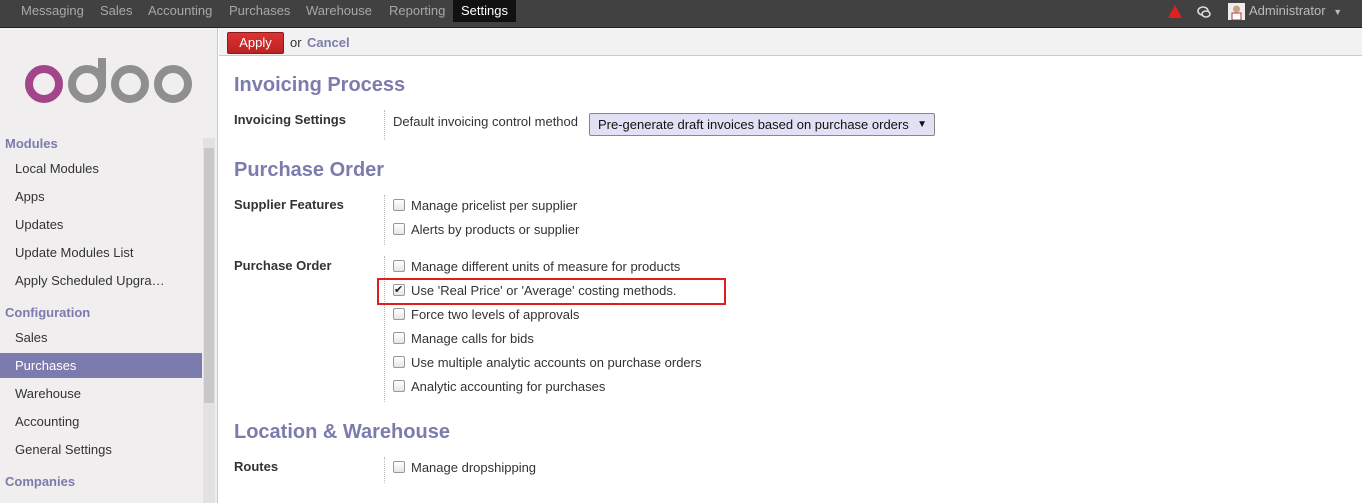 The image size is (1362, 503). I want to click on nav-settings: Settings, so click(484, 11).